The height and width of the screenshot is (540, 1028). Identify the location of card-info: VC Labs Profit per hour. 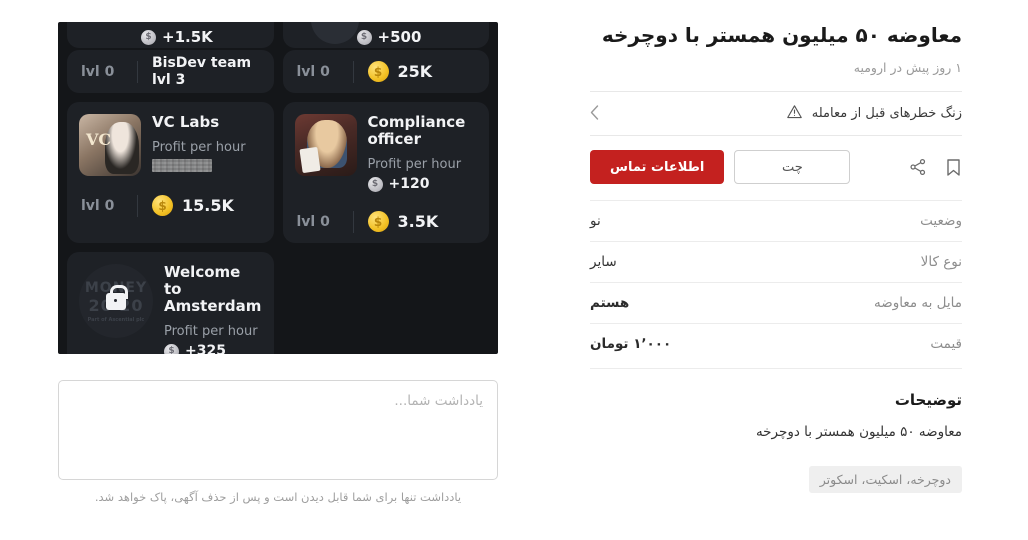
(207, 144).